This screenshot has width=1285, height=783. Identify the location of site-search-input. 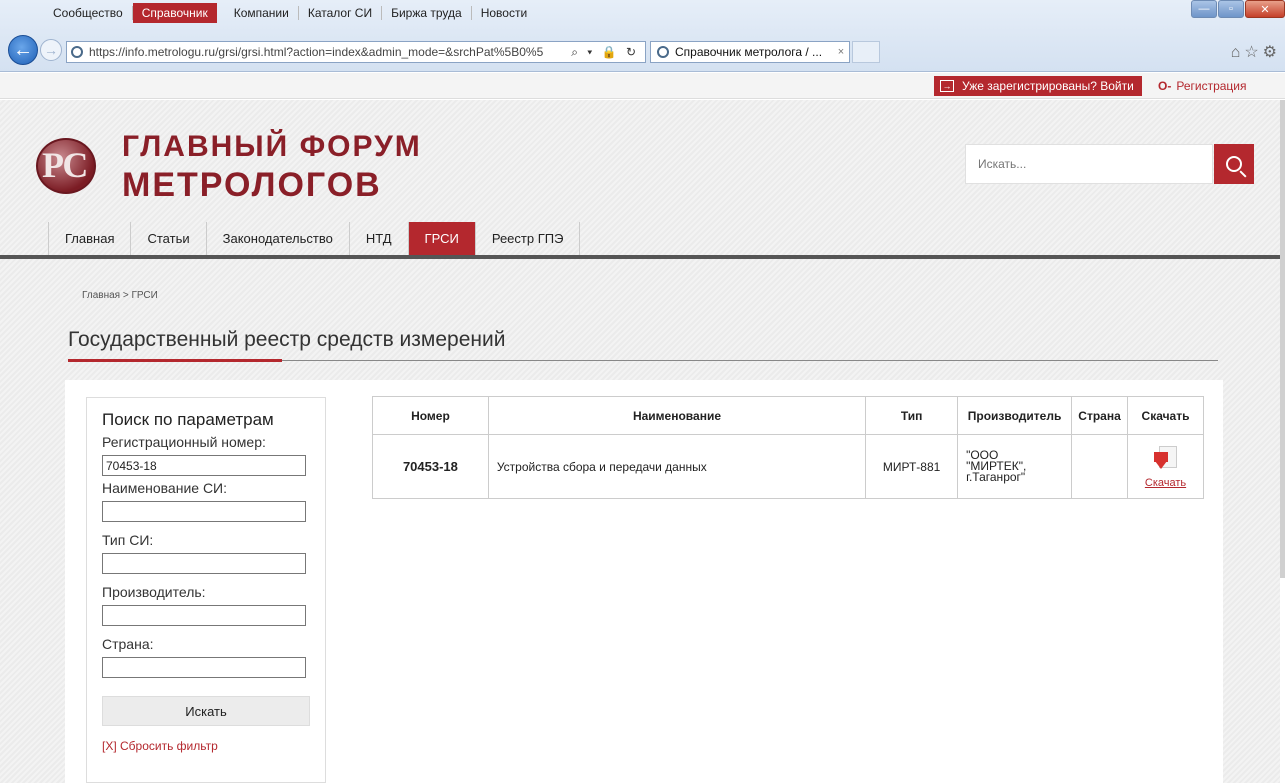
(1089, 164).